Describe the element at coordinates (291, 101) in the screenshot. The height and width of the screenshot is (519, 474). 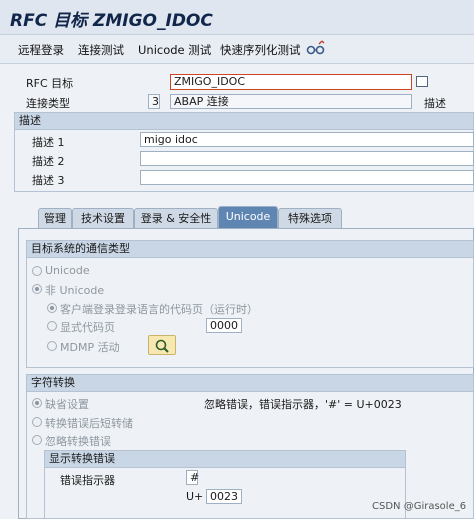
I see `connection-type-text: ABAP 连接` at that location.